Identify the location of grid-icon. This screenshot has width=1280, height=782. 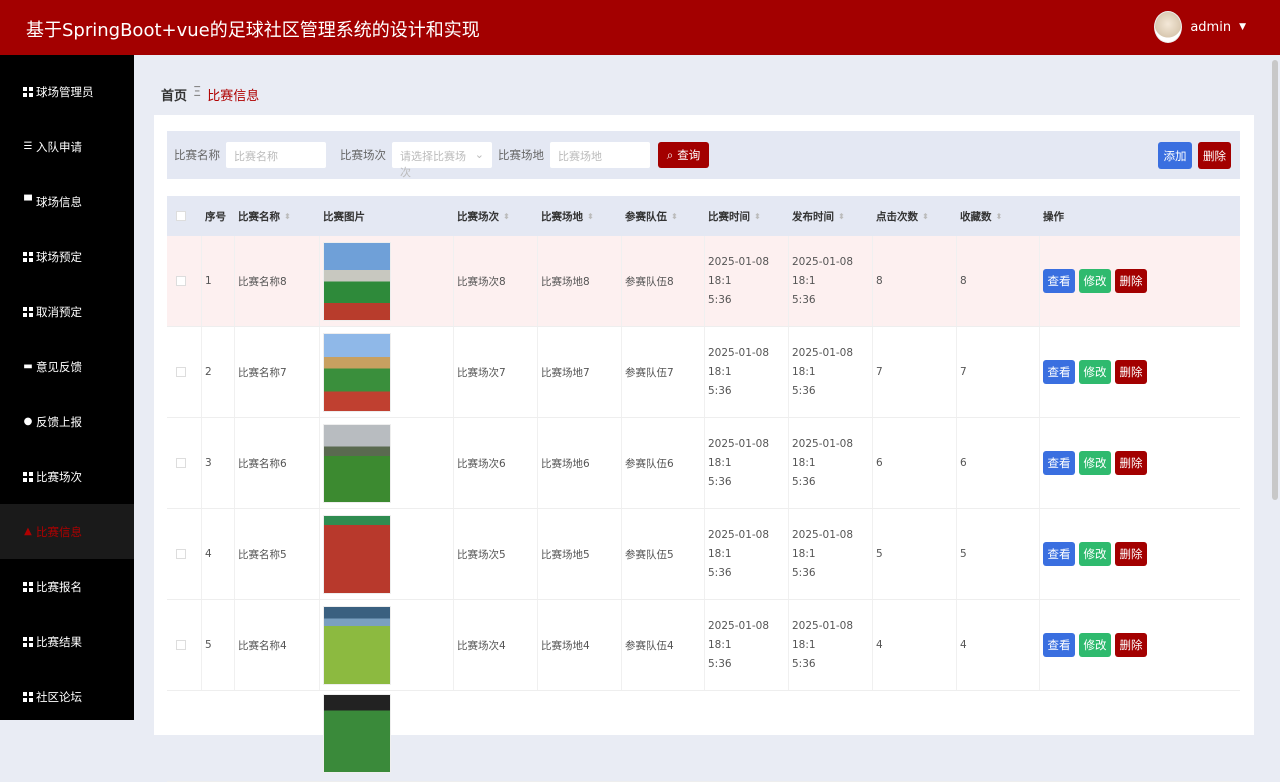
(28, 311).